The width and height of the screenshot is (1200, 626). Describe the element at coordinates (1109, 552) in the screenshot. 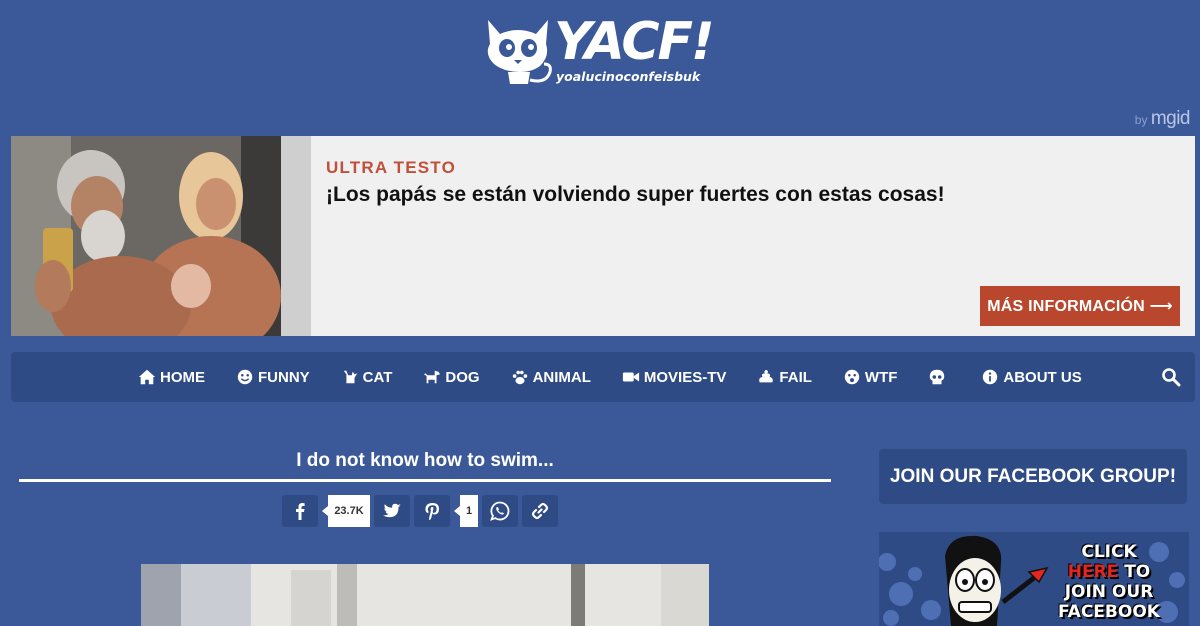

I see `banner-line-1: CLICK` at that location.